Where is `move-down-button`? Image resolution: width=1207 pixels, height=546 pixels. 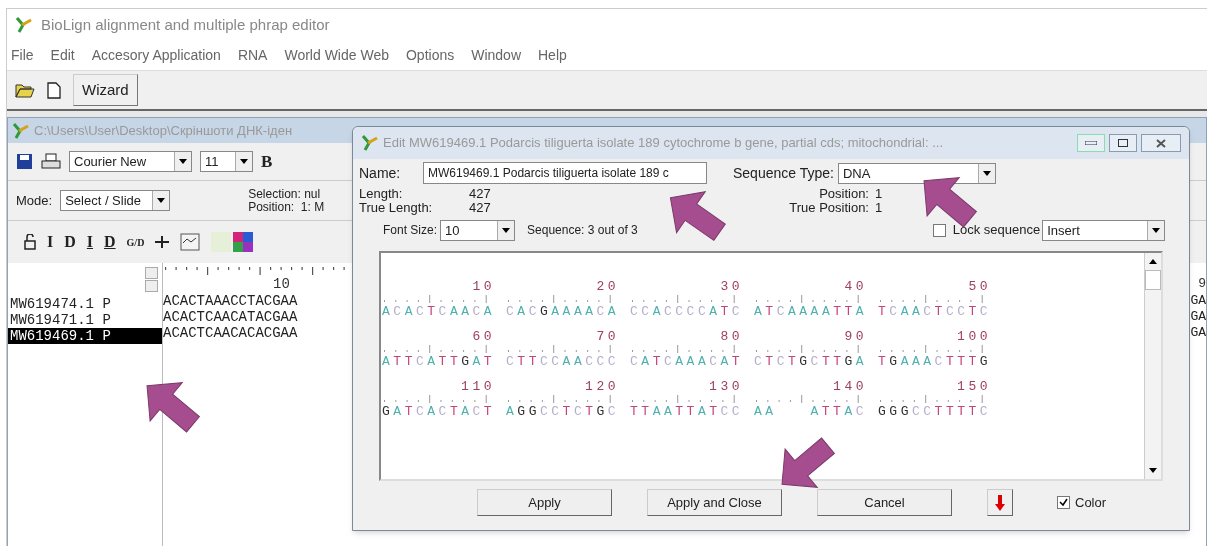
move-down-button is located at coordinates (1000, 502).